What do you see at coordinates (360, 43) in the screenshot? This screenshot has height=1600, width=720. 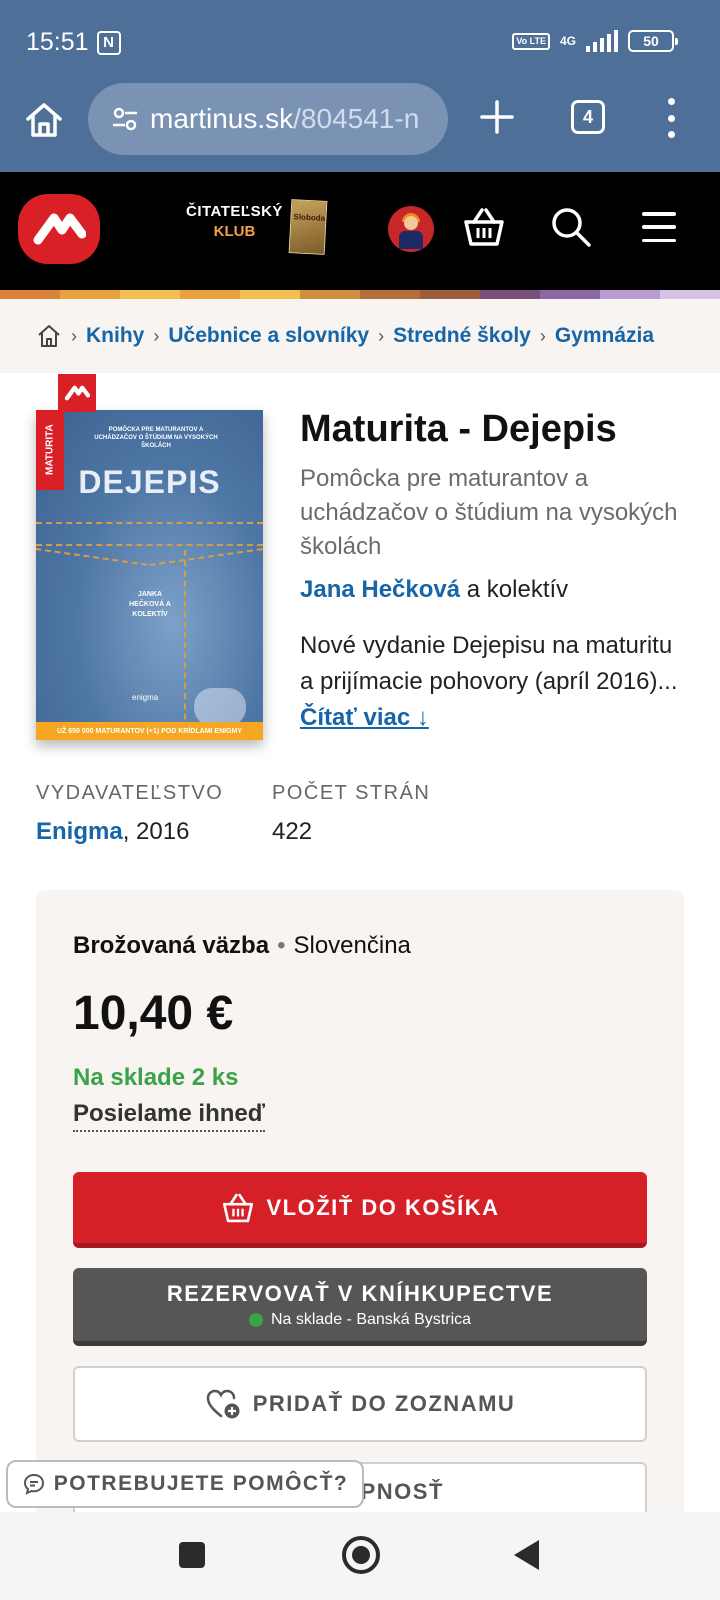 I see `status-bar: 15:51 N Vo LTE 4G 50` at bounding box center [360, 43].